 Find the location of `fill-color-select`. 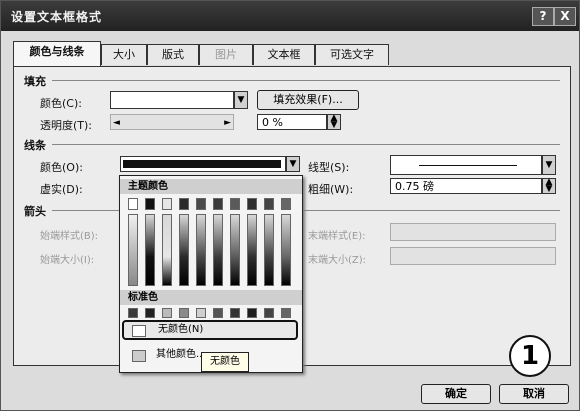

fill-color-select is located at coordinates (172, 100).